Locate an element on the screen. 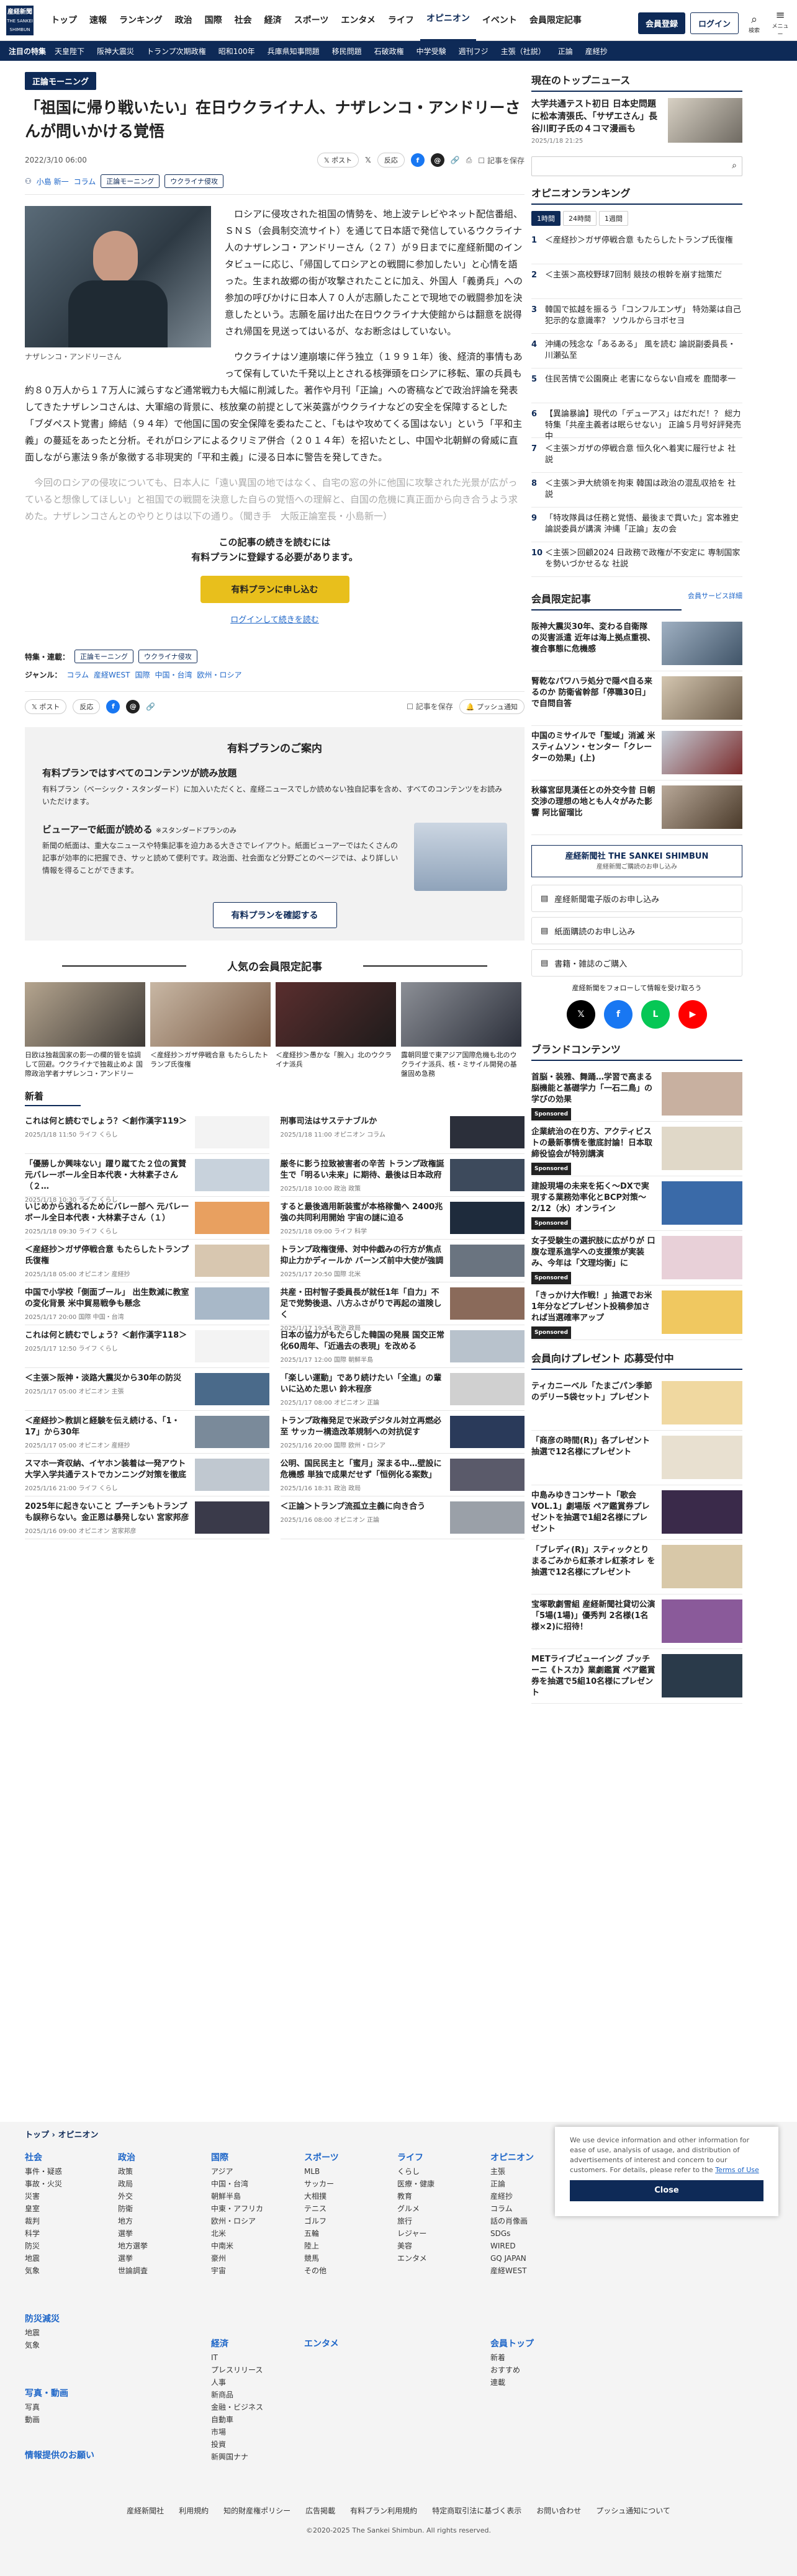  footer-col-title: 経済 is located at coordinates (237, 2344).